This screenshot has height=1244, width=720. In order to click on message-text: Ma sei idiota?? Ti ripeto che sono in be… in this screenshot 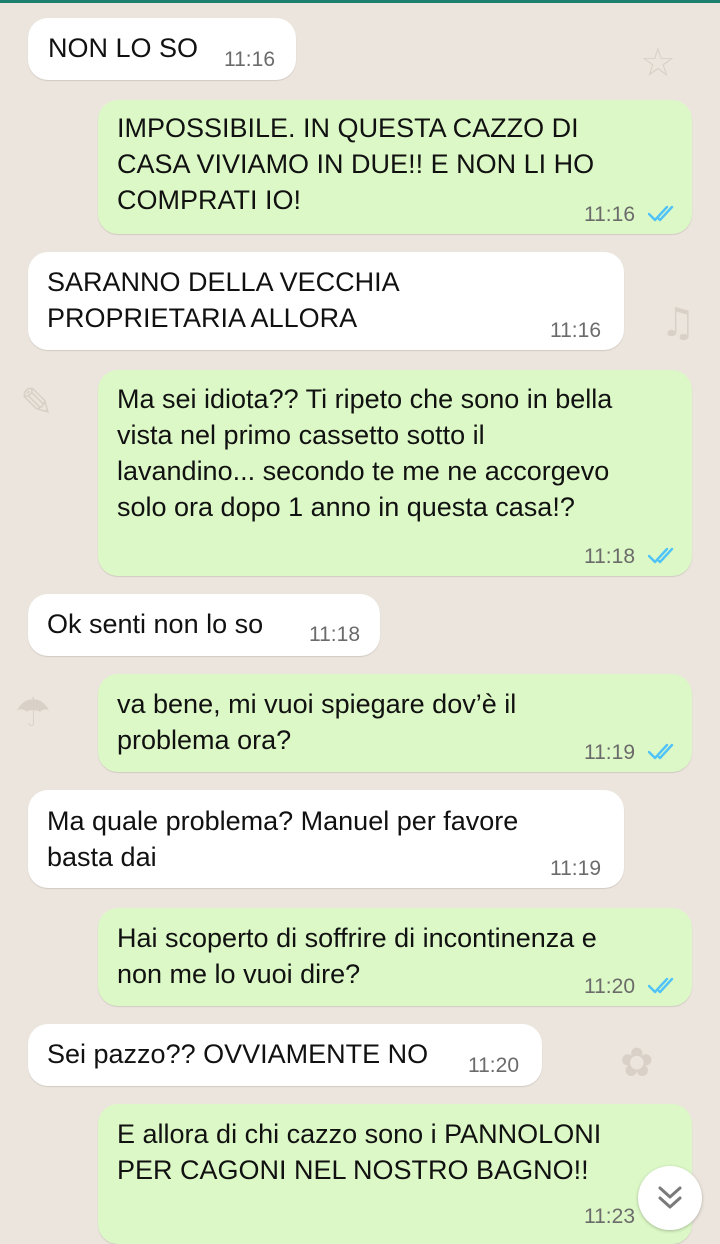, I will do `click(365, 453)`.